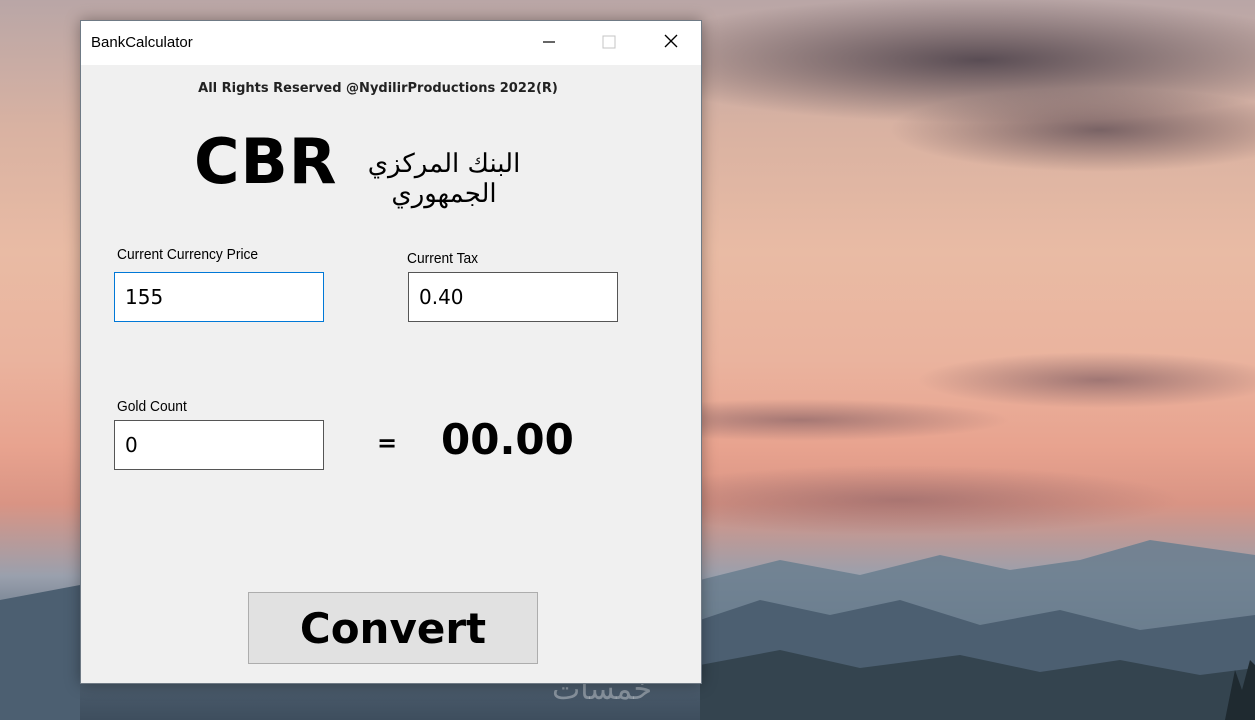 This screenshot has height=720, width=1255. I want to click on close-button, so click(671, 43).